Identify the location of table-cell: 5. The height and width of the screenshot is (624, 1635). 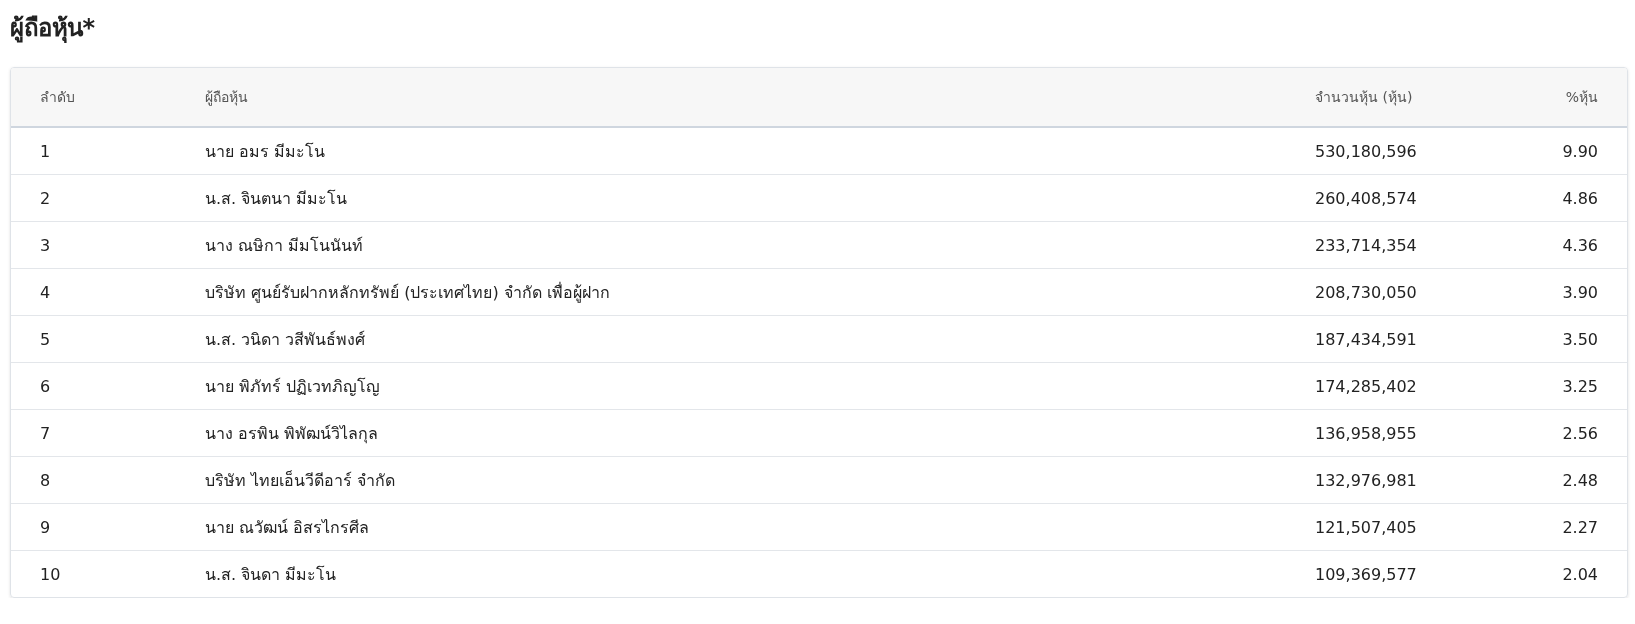
(108, 339).